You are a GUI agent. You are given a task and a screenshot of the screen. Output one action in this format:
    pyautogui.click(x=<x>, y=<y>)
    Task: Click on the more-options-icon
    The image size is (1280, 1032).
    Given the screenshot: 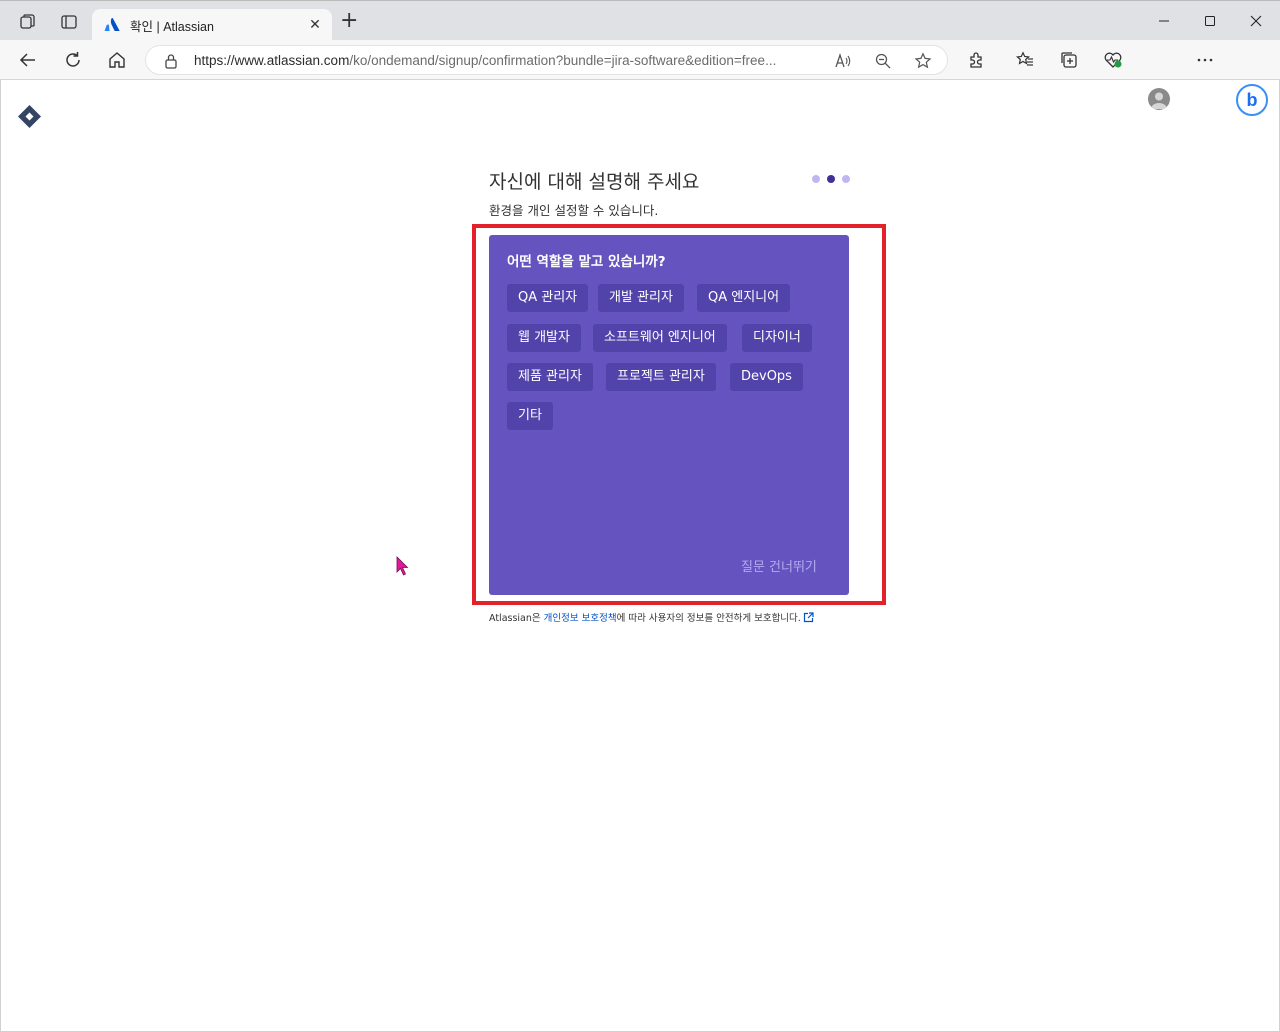 What is the action you would take?
    pyautogui.click(x=1205, y=60)
    